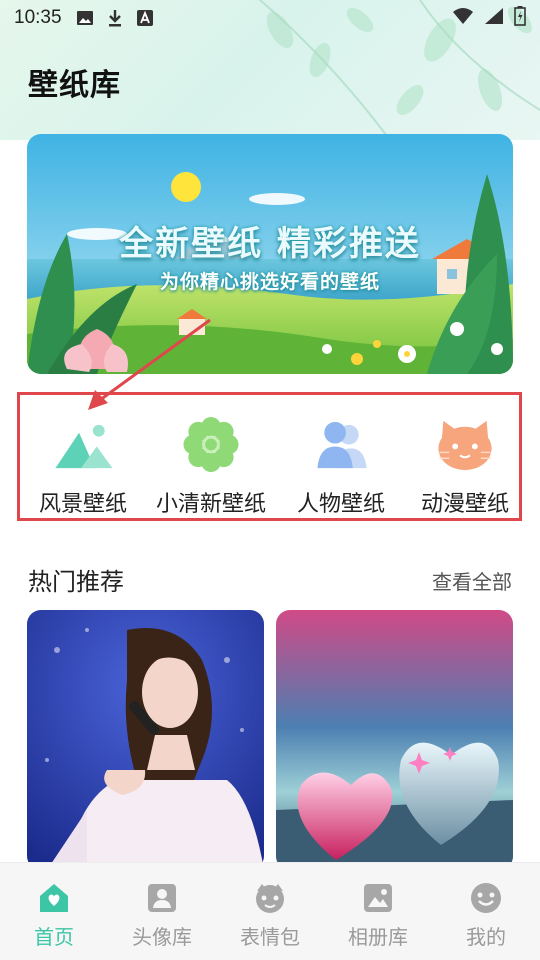 Image resolution: width=540 pixels, height=960 pixels. What do you see at coordinates (54, 937) in the screenshot?
I see `nav-label: 首页` at bounding box center [54, 937].